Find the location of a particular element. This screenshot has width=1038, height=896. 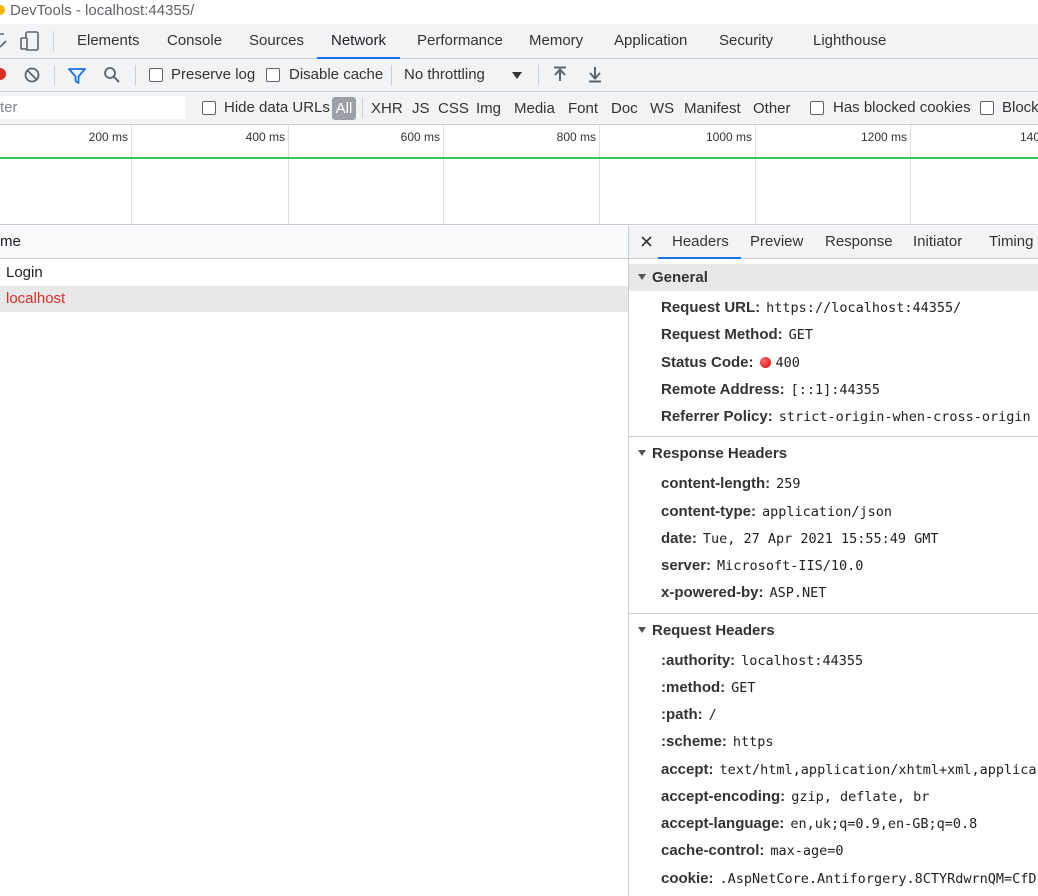

network-toolbar: Preserve log Disable cache No throttling is located at coordinates (519, 75).